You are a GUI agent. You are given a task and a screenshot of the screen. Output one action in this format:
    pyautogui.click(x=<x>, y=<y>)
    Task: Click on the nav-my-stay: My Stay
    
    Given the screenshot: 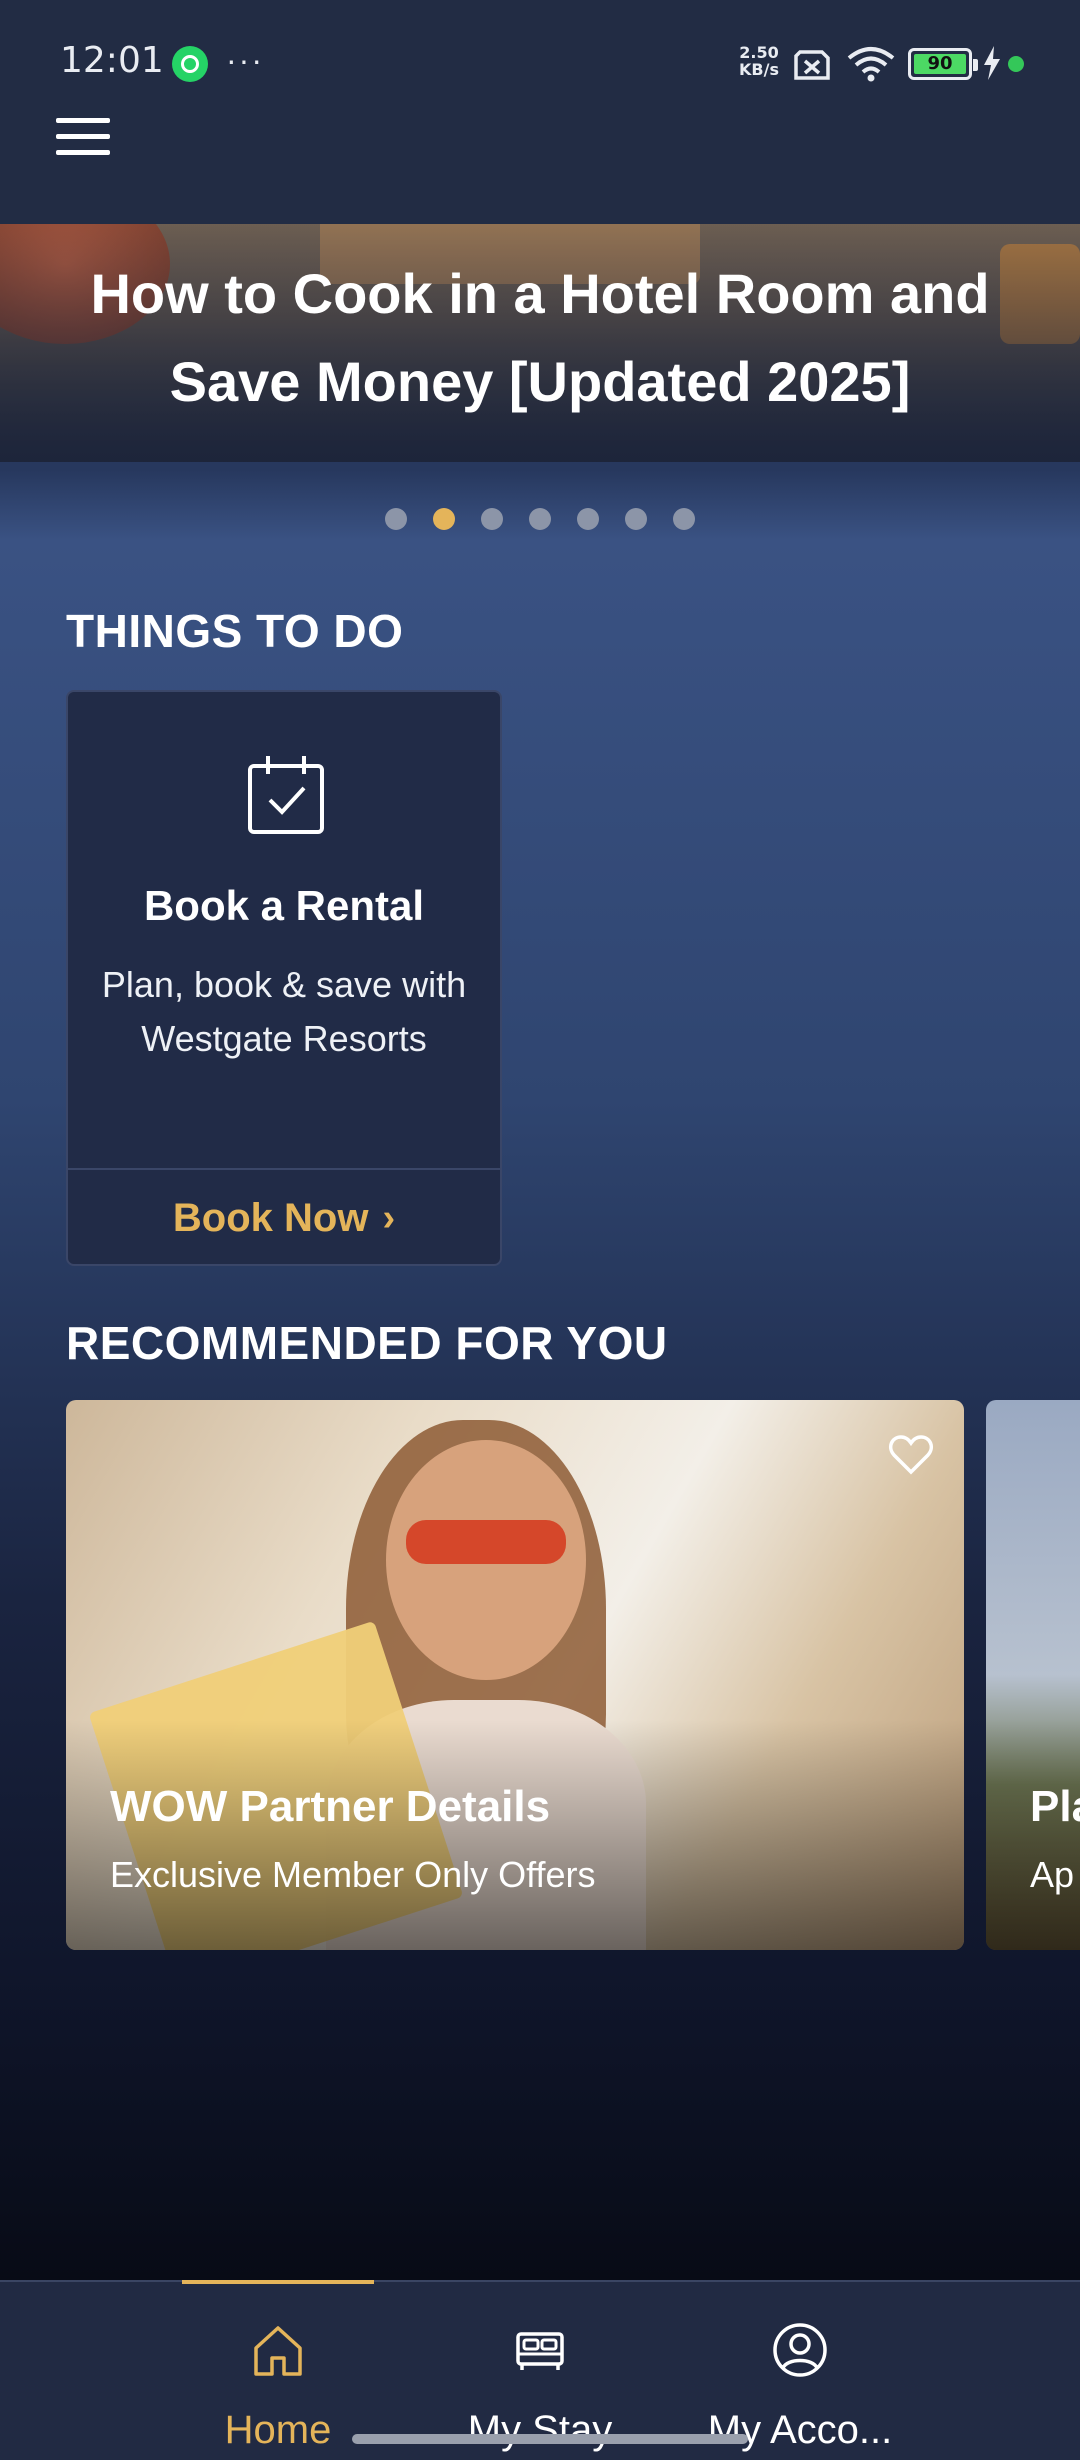 What is the action you would take?
    pyautogui.click(x=540, y=2367)
    